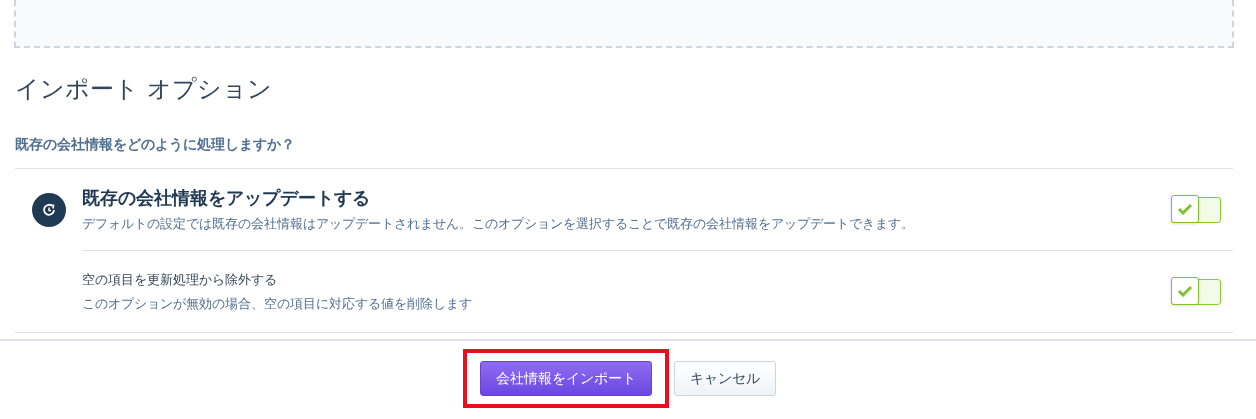 This screenshot has height=419, width=1256. Describe the element at coordinates (226, 198) in the screenshot. I see `option-title: 既存の会社情報をアップデートする` at that location.